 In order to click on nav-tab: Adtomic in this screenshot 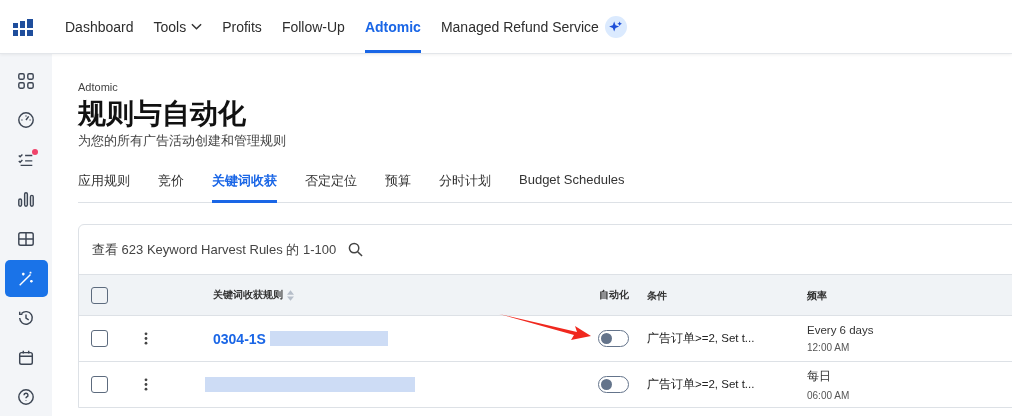, I will do `click(392, 26)`.